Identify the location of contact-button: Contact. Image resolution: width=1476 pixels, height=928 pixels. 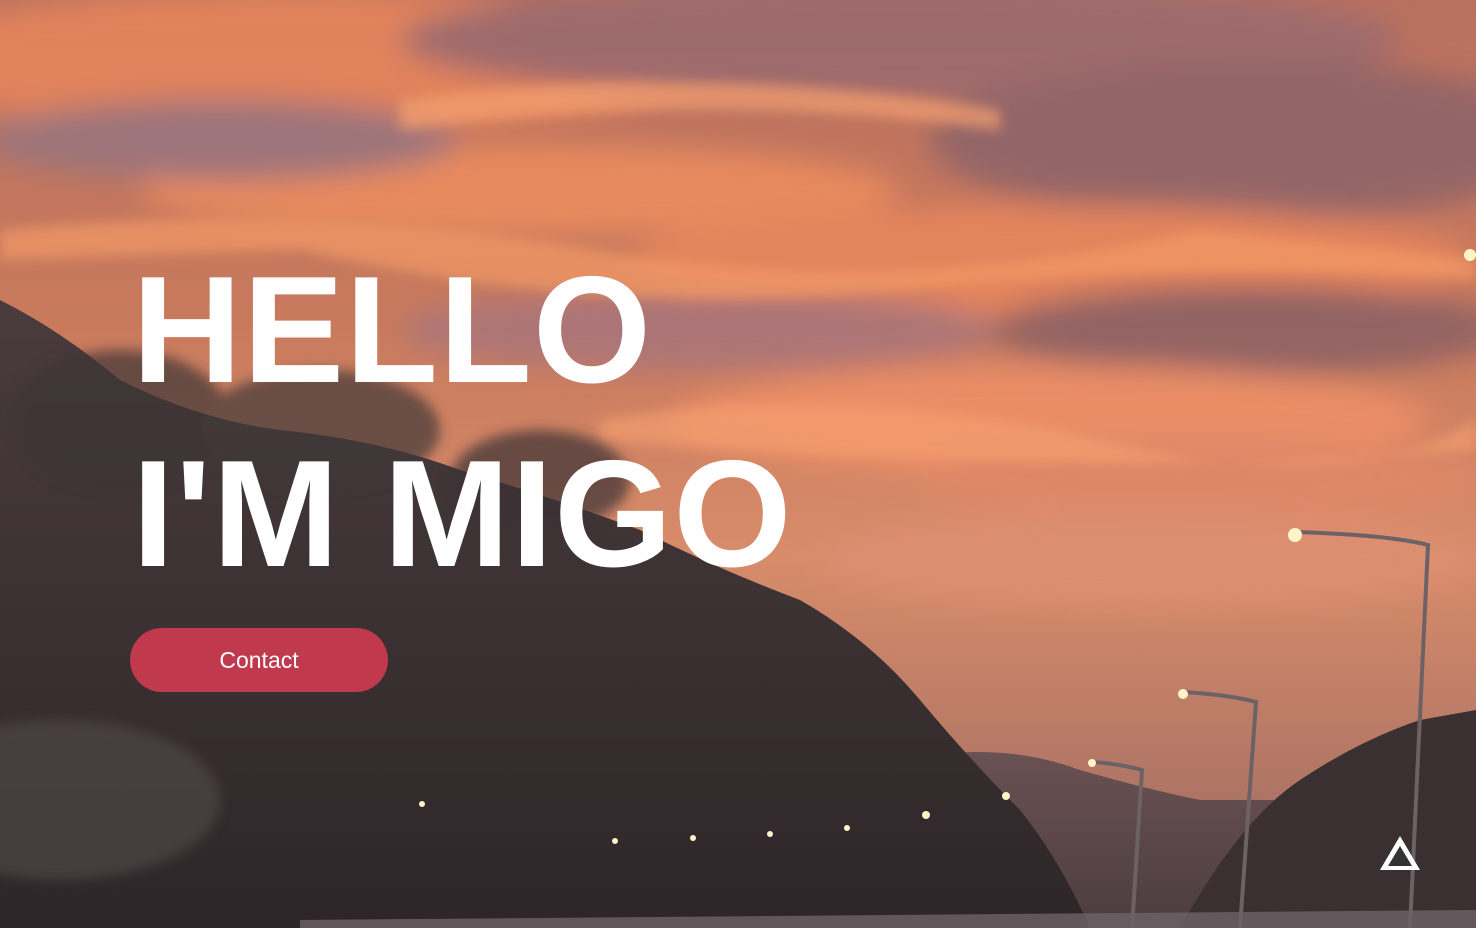
(259, 660).